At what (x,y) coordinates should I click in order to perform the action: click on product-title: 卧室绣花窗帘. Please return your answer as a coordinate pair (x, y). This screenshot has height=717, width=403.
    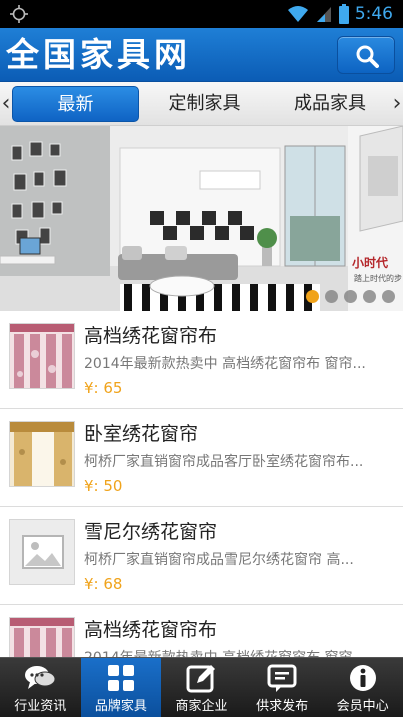
    Looking at the image, I should click on (141, 434).